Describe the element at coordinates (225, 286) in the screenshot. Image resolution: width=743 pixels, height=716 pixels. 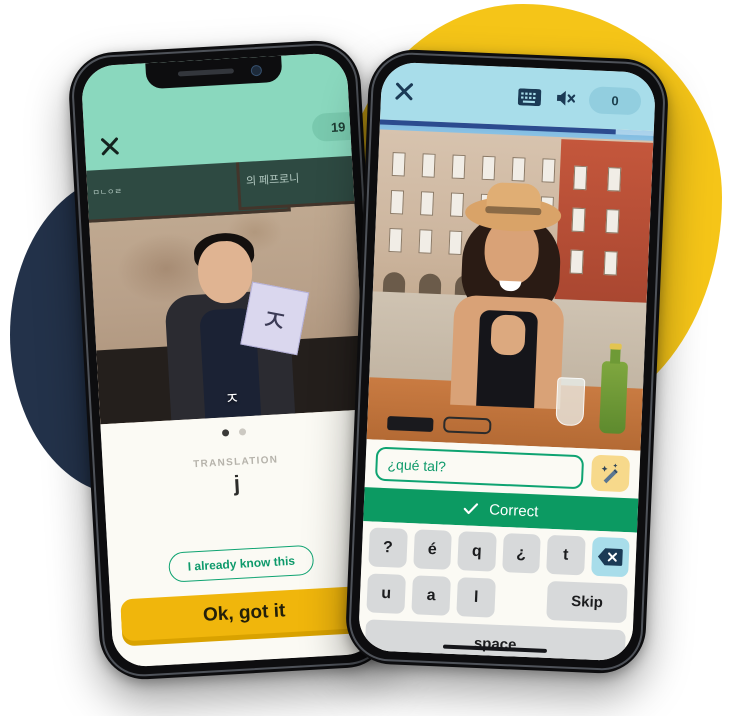
I see `left-lesson-video: ㅁㄴㅇㄹ 의 페프로니 ㅈ ㅈ` at that location.